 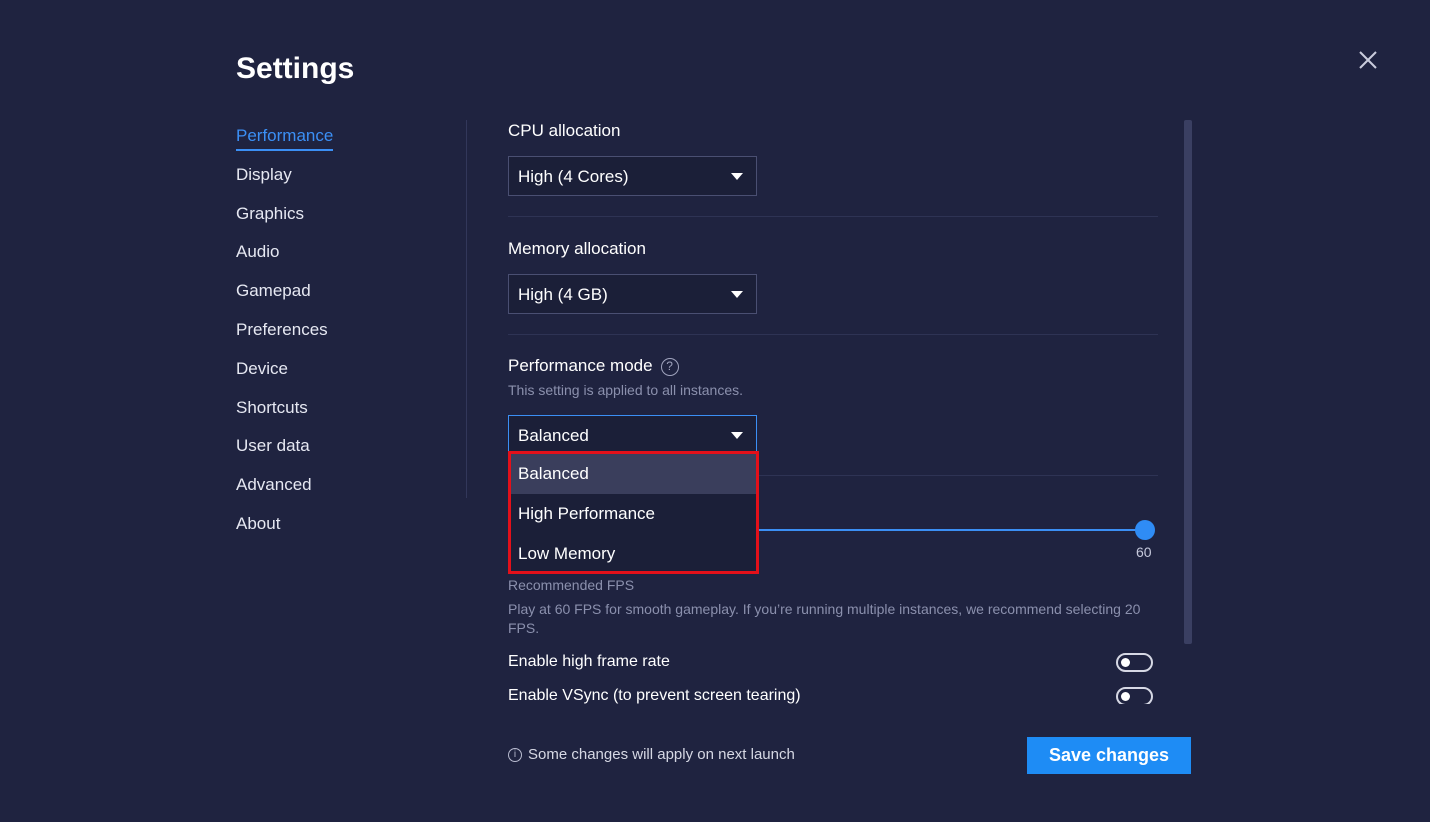 What do you see at coordinates (632, 176) in the screenshot?
I see `cpu-allocation-select: High (4 Cores)` at bounding box center [632, 176].